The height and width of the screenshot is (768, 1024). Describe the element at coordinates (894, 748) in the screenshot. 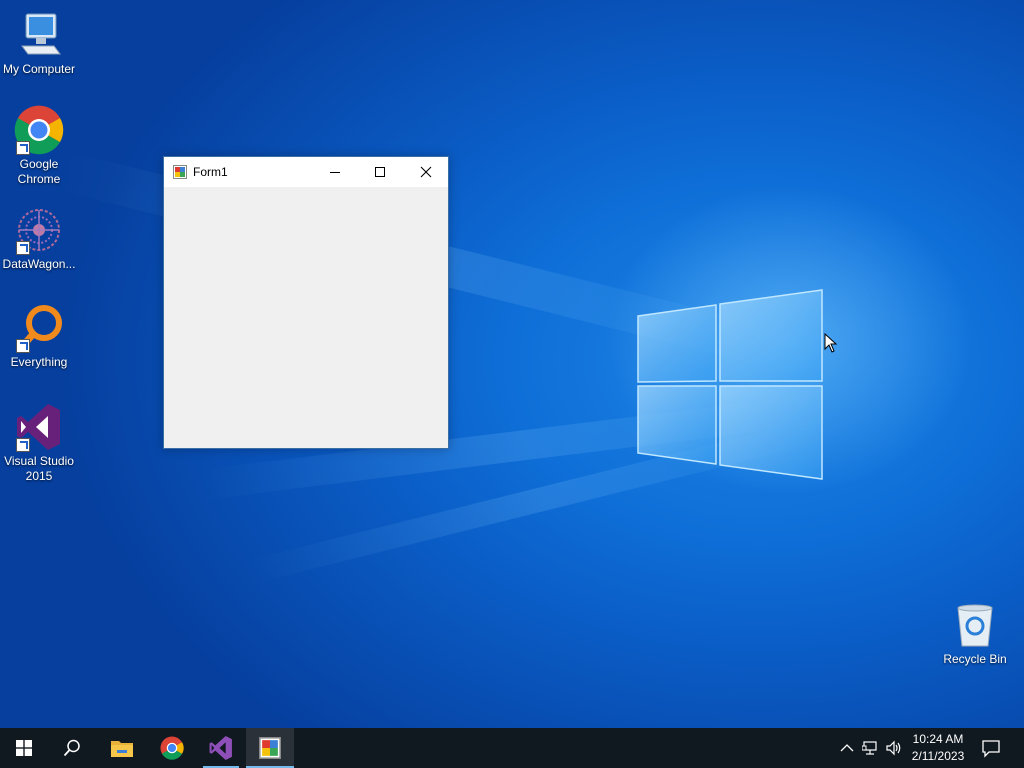

I see `volume-icon` at that location.